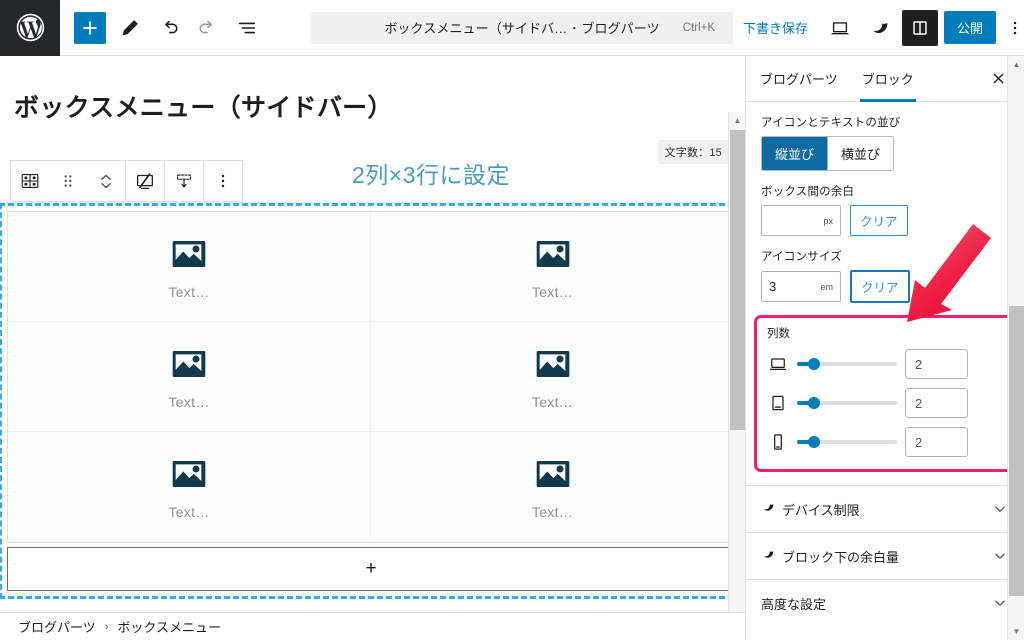 The image size is (1024, 640). What do you see at coordinates (169, 28) in the screenshot?
I see `undo-icon` at bounding box center [169, 28].